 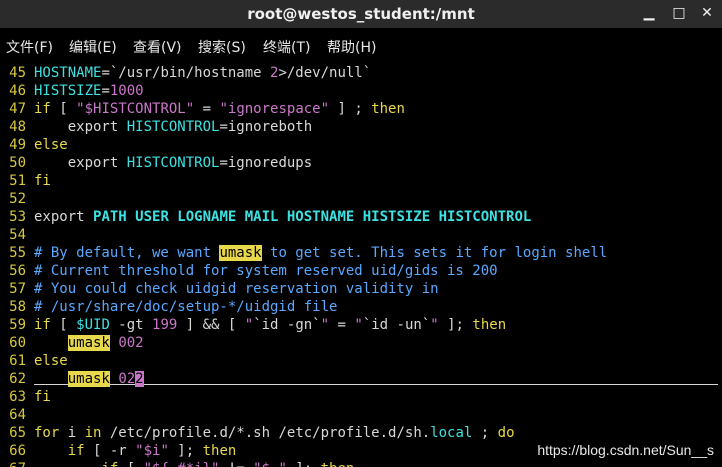 What do you see at coordinates (679, 14) in the screenshot?
I see `maximize-button: □` at bounding box center [679, 14].